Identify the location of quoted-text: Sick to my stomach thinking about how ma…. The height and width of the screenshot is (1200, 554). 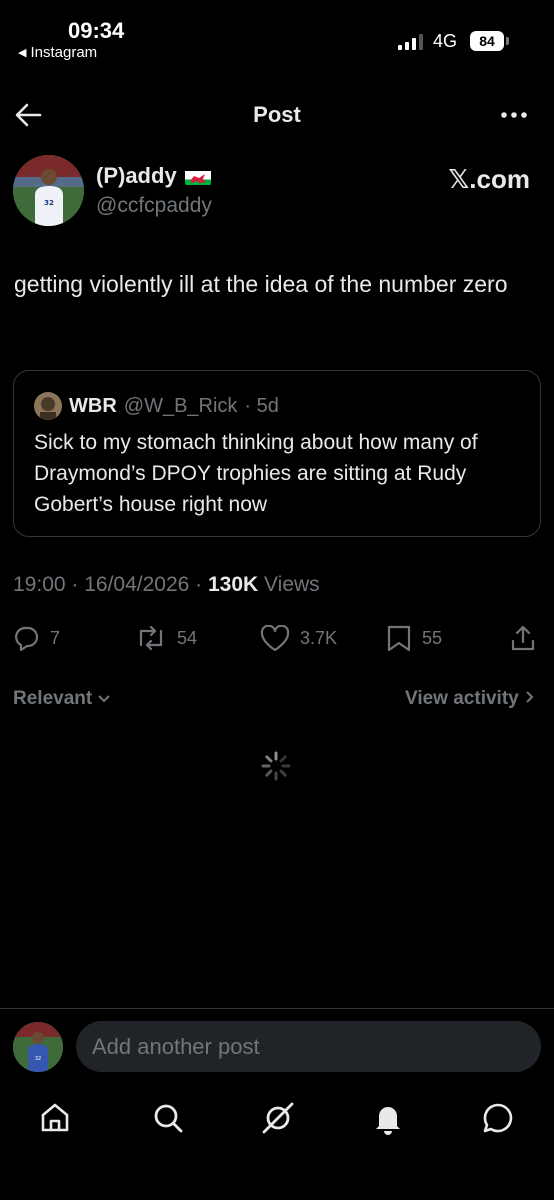
(256, 473).